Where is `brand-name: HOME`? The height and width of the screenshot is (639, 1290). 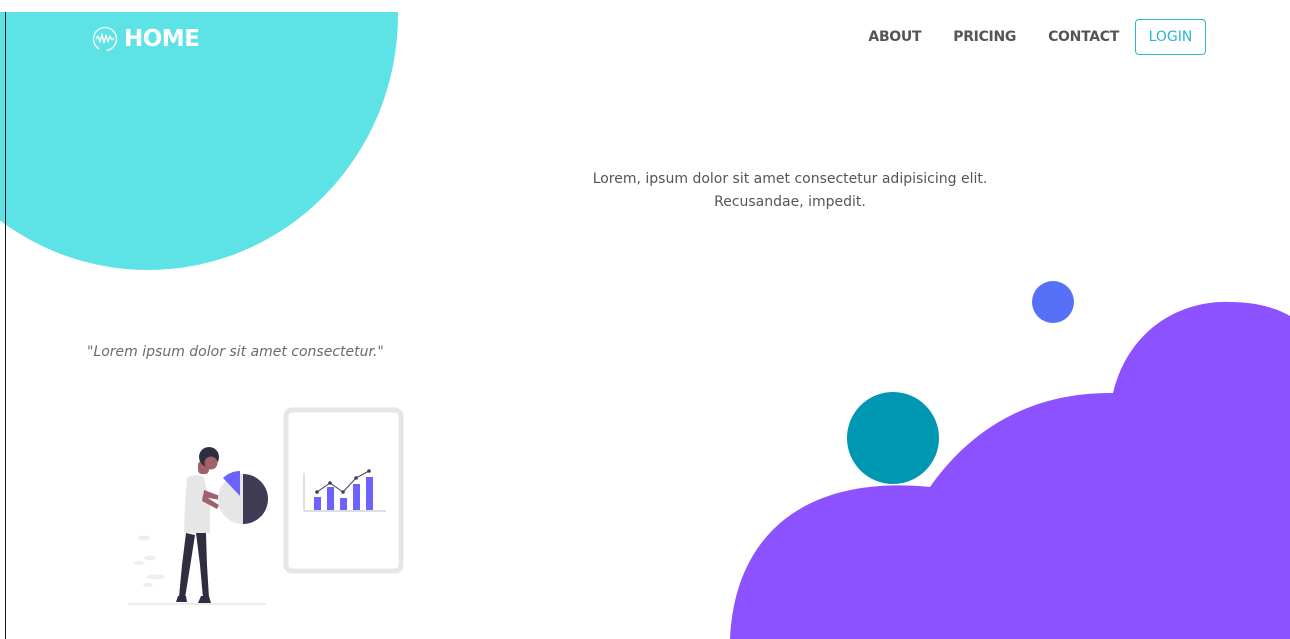 brand-name: HOME is located at coordinates (162, 39).